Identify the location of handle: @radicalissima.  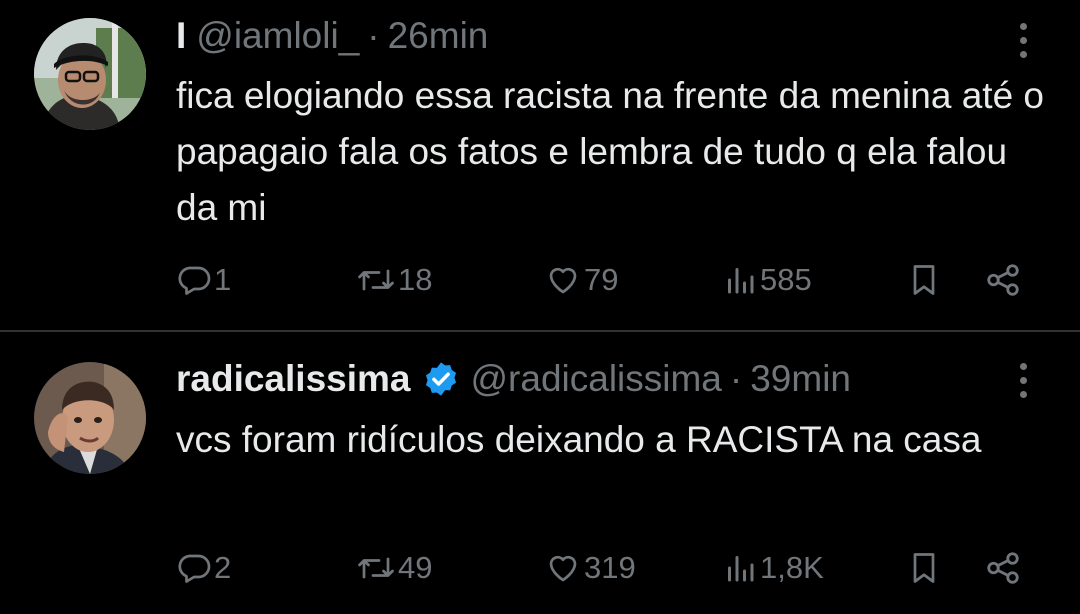
(595, 379).